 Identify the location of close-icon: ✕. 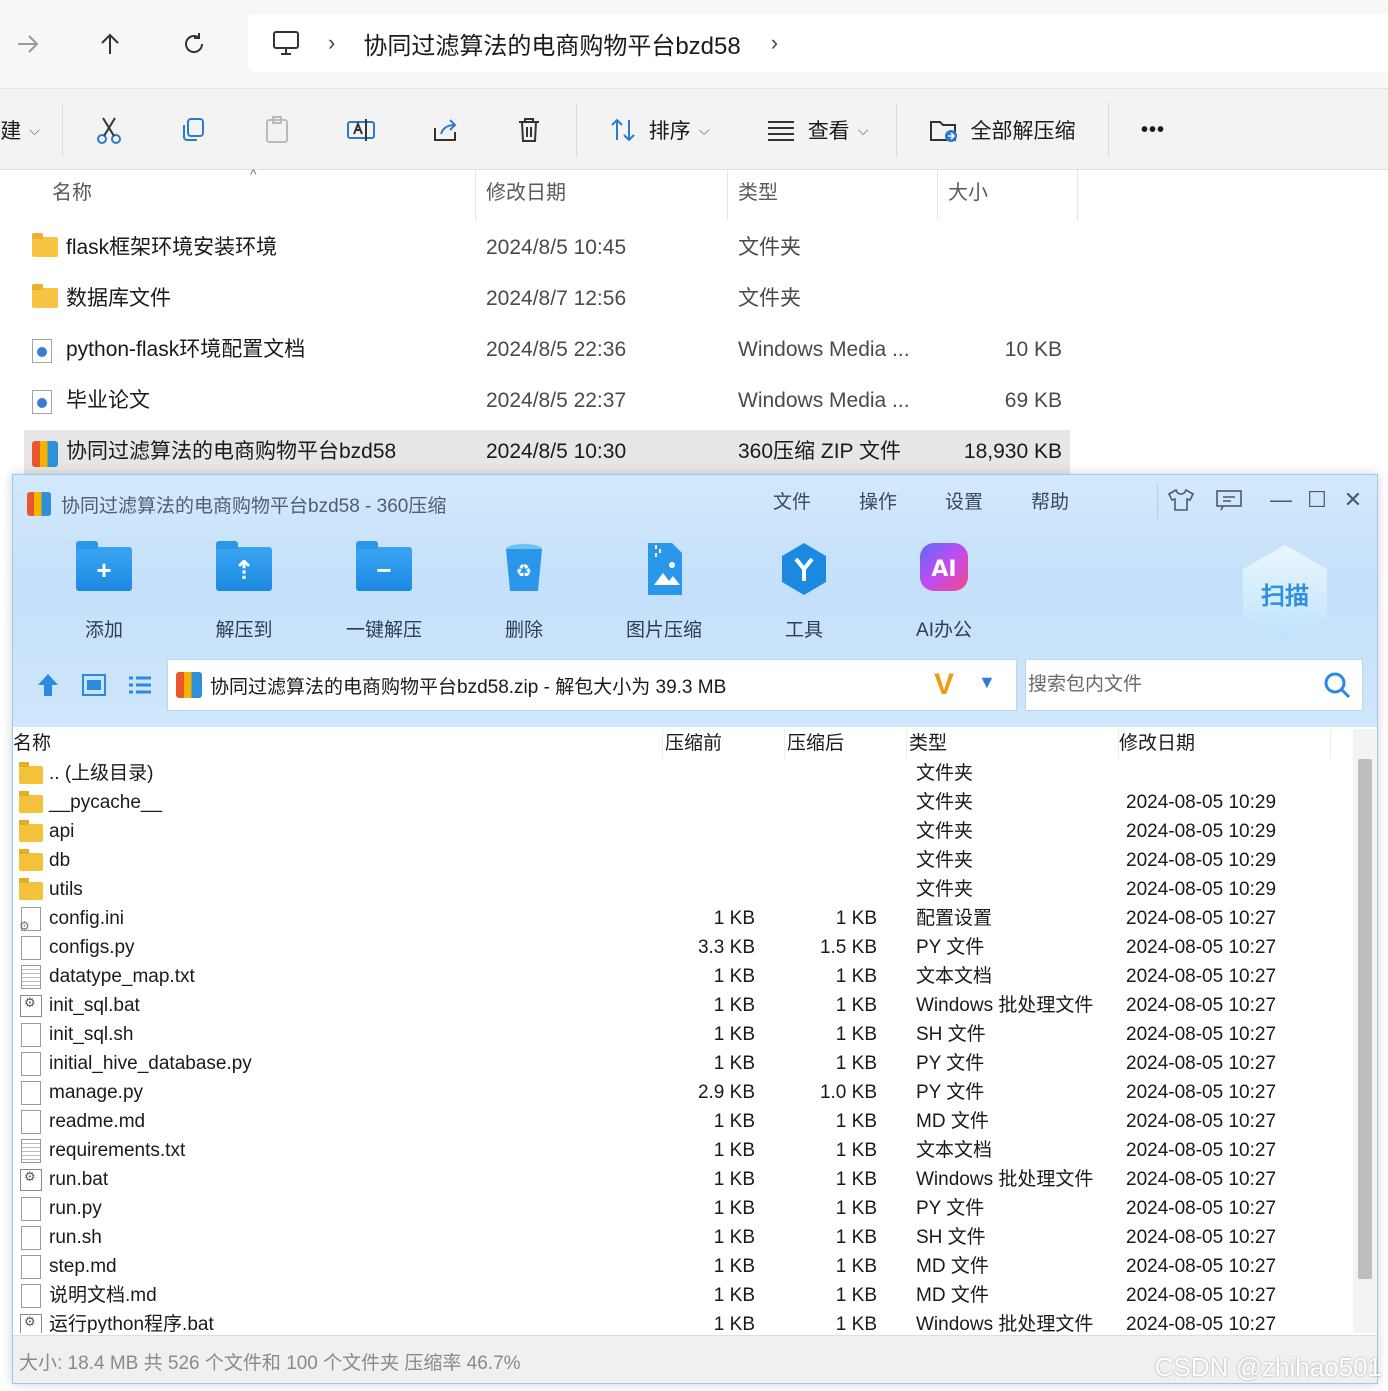
(1353, 500).